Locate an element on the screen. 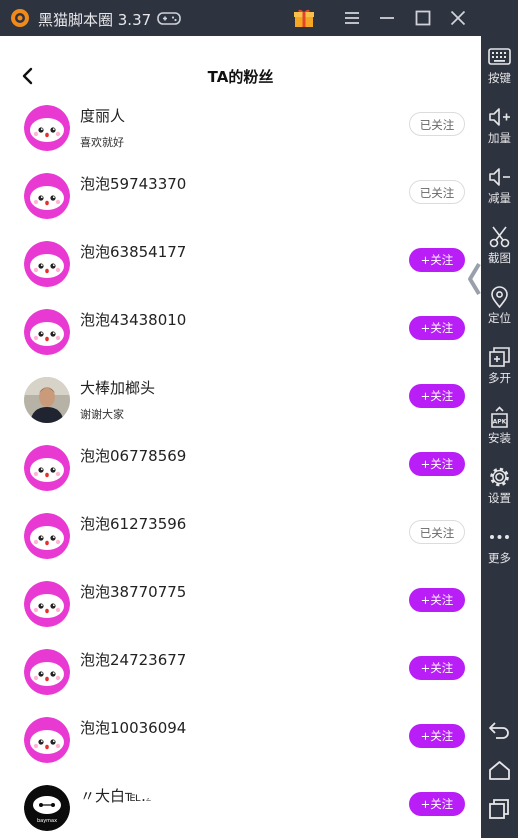  emulator-sidebar: 按键加量减量截图定位多开 APK 安装设置更多 is located at coordinates (499, 419).